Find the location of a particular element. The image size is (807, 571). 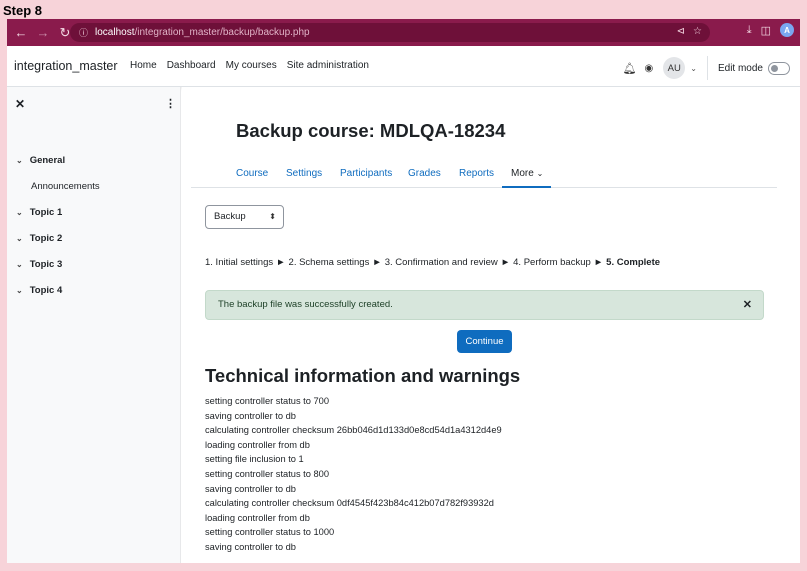

nav-home: Home is located at coordinates (143, 65).